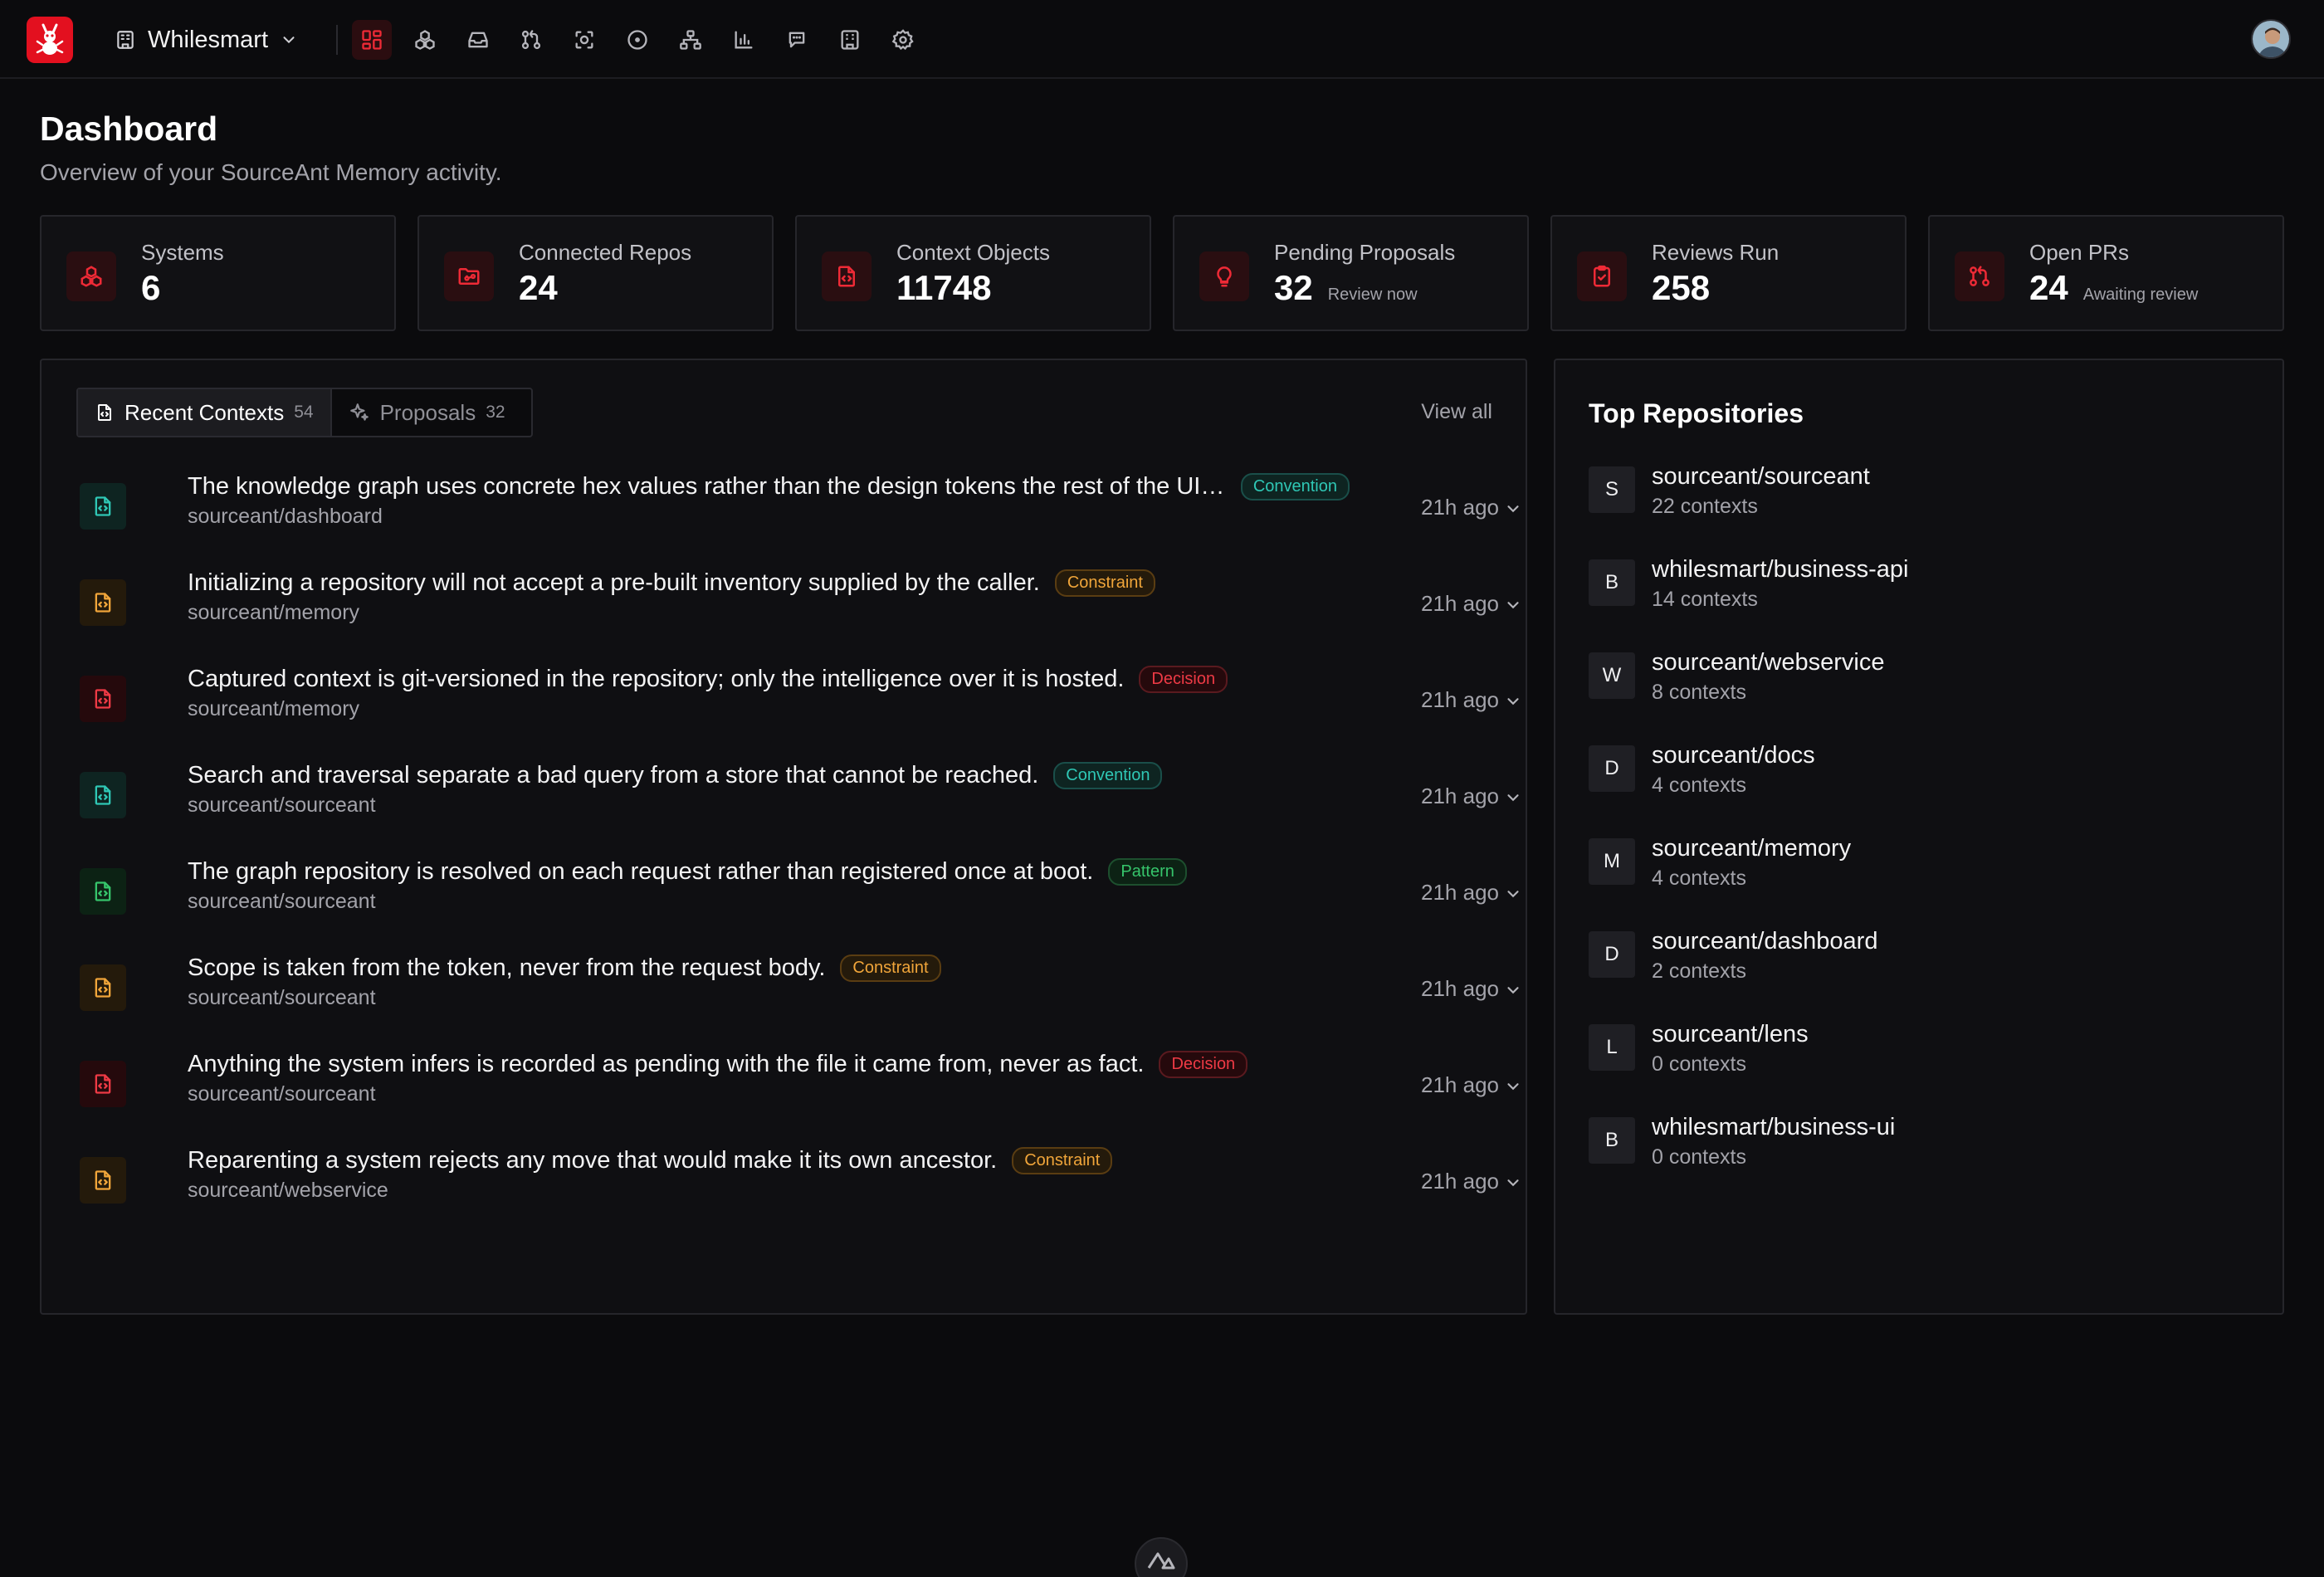  Describe the element at coordinates (1921, 697) in the screenshot. I see `repository-item: W sourceant/webservice 8 contexts` at that location.